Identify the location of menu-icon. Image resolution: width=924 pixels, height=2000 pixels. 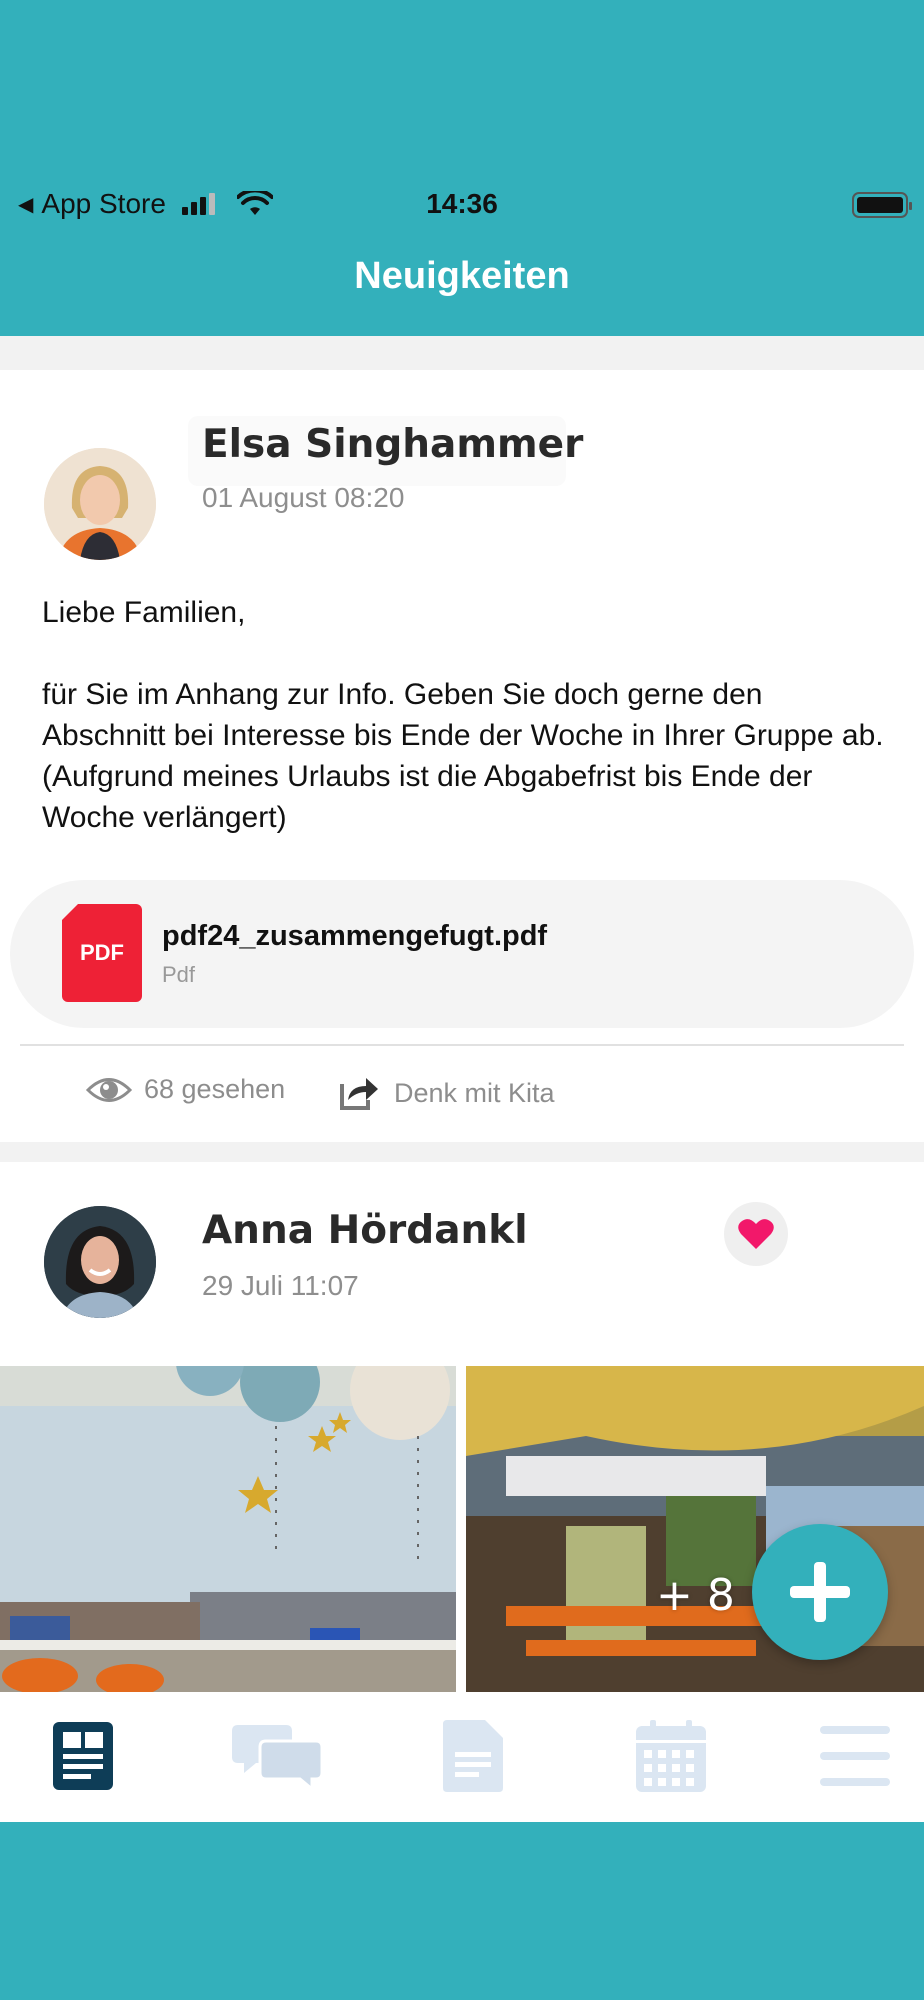
(855, 1756).